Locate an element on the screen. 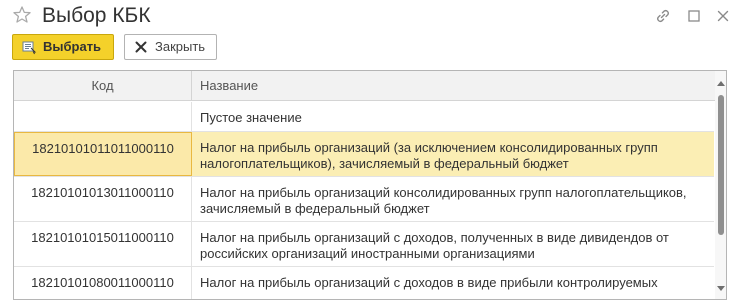 The height and width of the screenshot is (307, 748). star-icon is located at coordinates (22, 15).